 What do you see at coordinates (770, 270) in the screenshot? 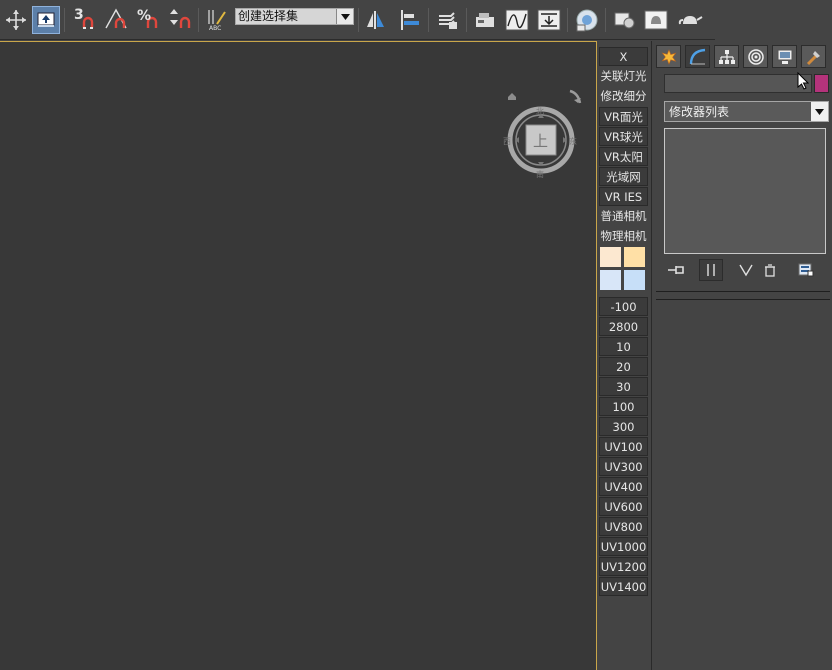
I see `remove-modifier-icon` at bounding box center [770, 270].